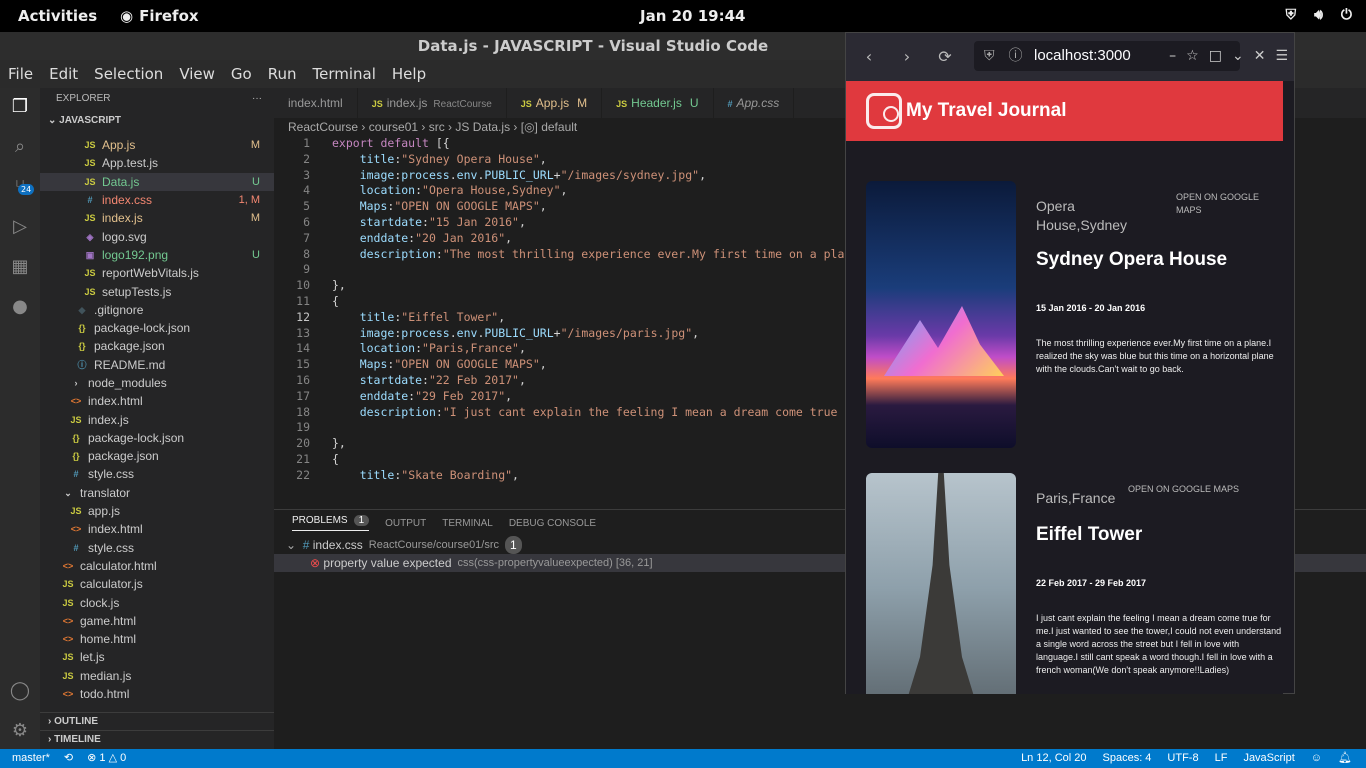 The width and height of the screenshot is (1366, 768). What do you see at coordinates (1192, 56) in the screenshot?
I see `bookmark-star-icon: ☆` at bounding box center [1192, 56].